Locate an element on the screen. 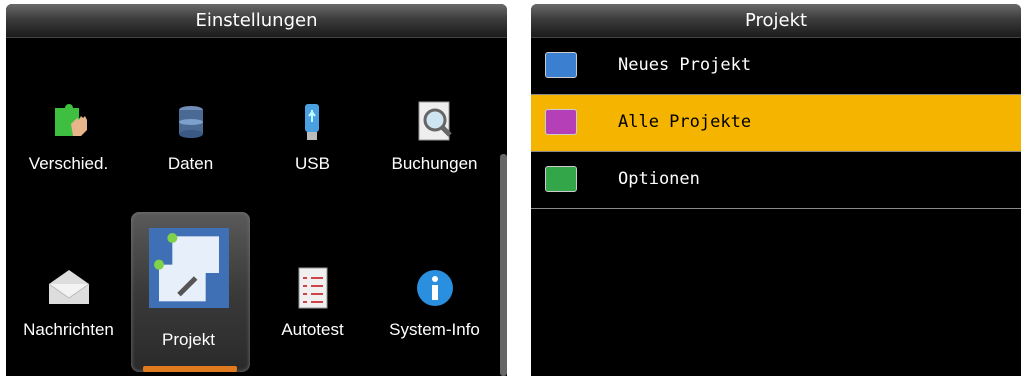  menu-item-label: Buchungen is located at coordinates (434, 163).